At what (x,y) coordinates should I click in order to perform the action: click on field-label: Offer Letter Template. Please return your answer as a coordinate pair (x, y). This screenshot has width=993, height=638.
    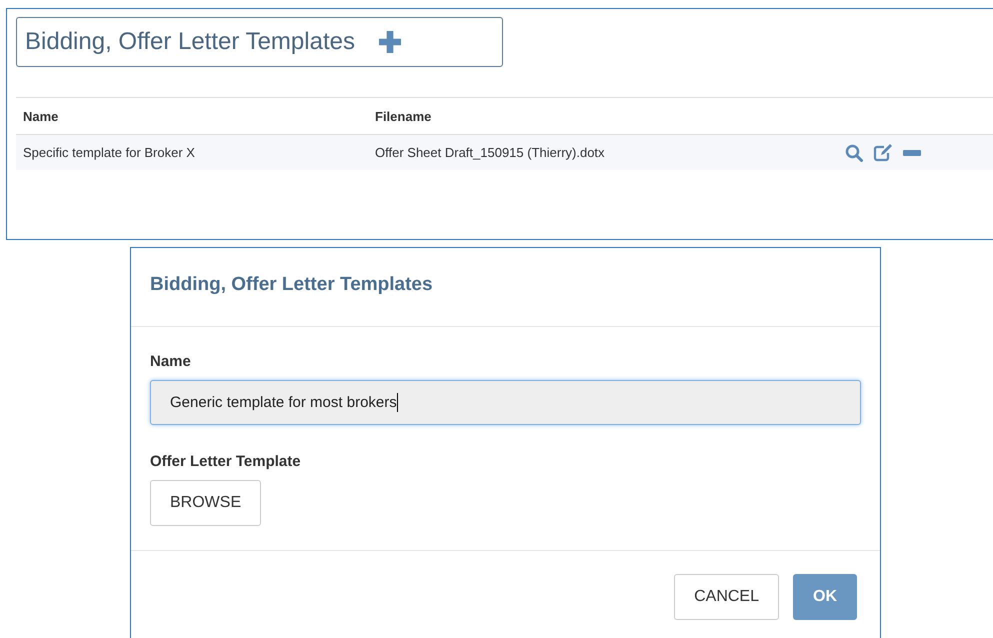
    Looking at the image, I should click on (226, 461).